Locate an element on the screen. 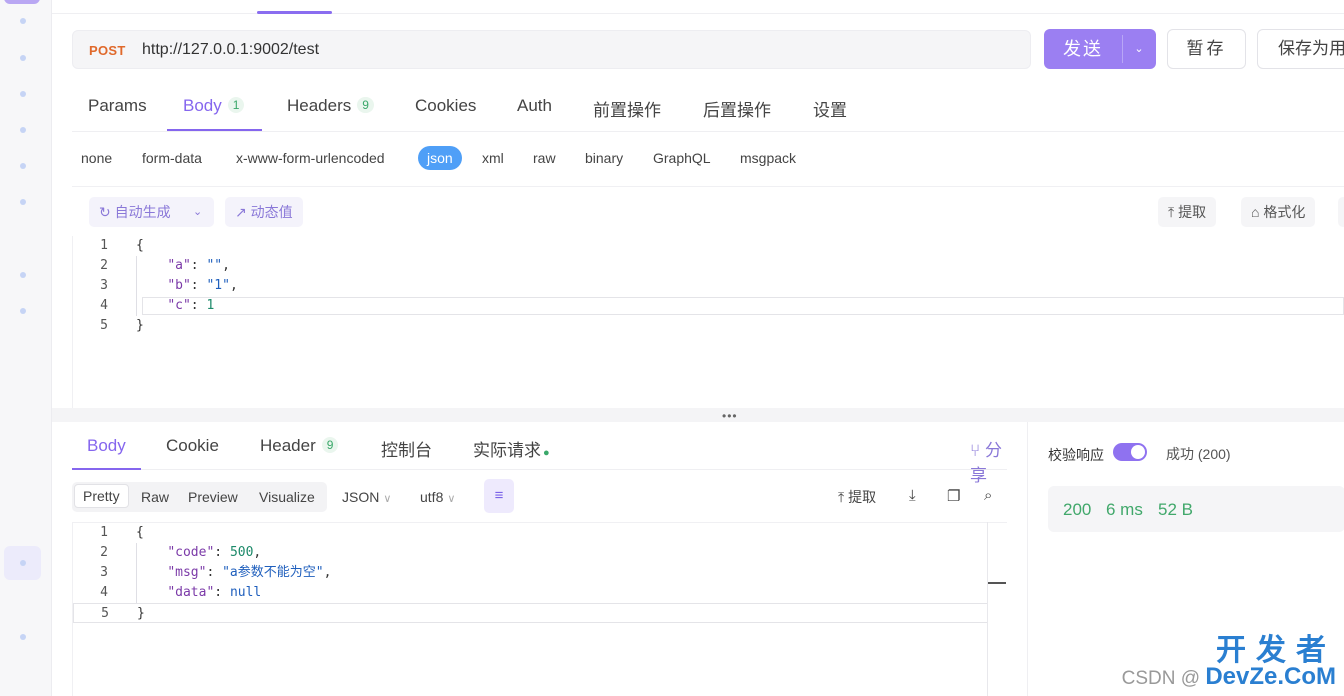 The height and width of the screenshot is (696, 1344). top-tab-indicator is located at coordinates (294, 12).